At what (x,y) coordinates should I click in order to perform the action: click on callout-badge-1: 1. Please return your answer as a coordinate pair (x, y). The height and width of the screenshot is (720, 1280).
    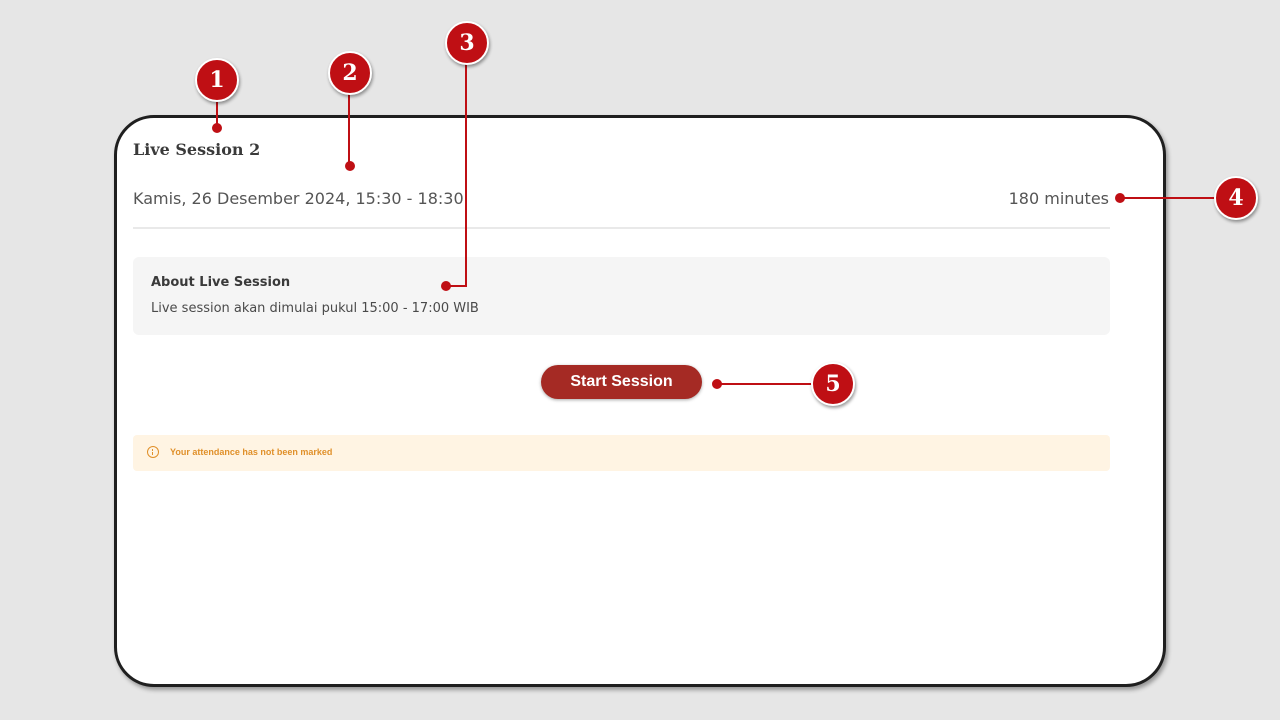
    Looking at the image, I should click on (217, 80).